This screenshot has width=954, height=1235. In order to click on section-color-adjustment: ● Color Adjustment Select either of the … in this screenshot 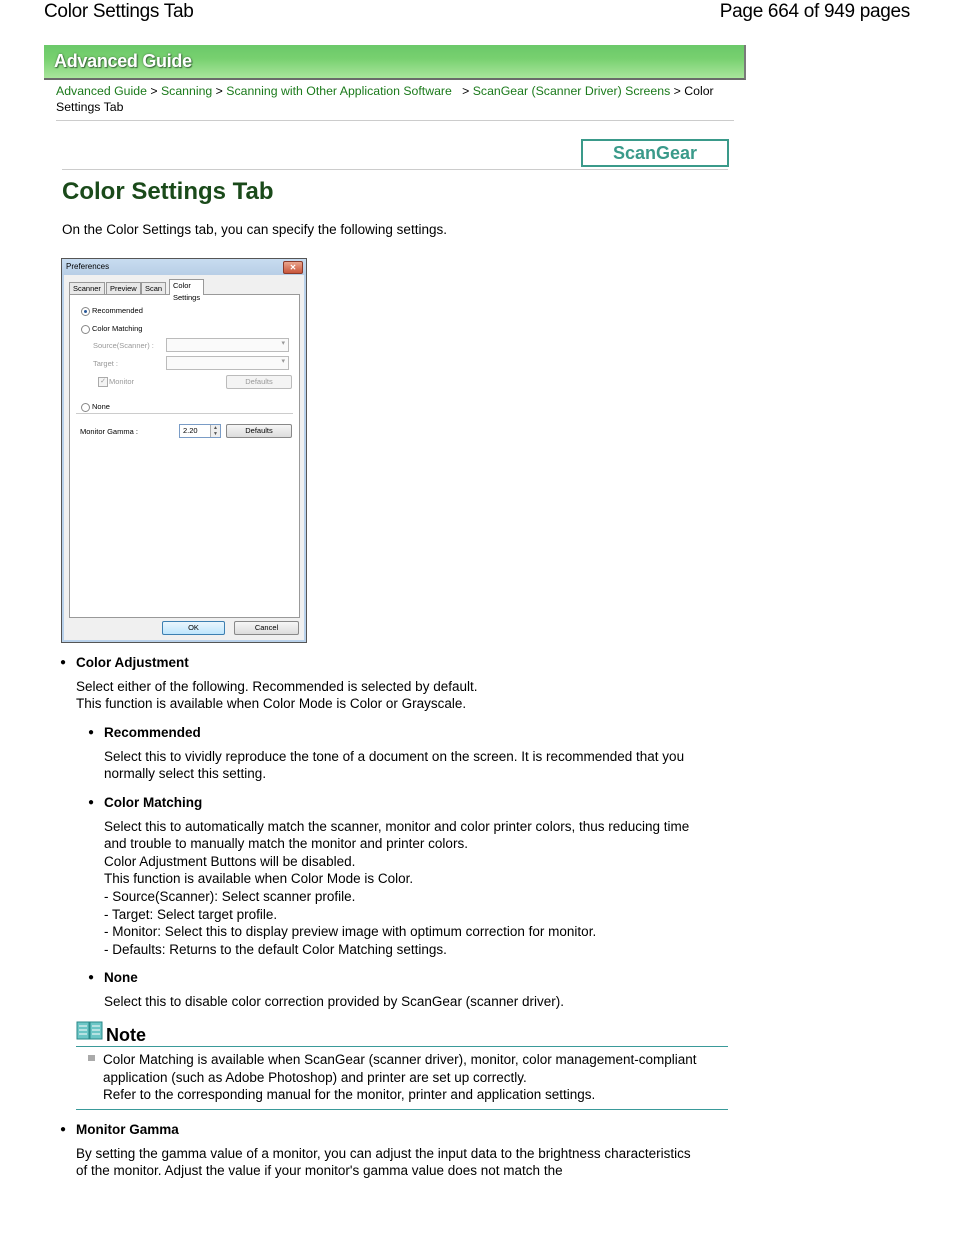, I will do `click(393, 683)`.